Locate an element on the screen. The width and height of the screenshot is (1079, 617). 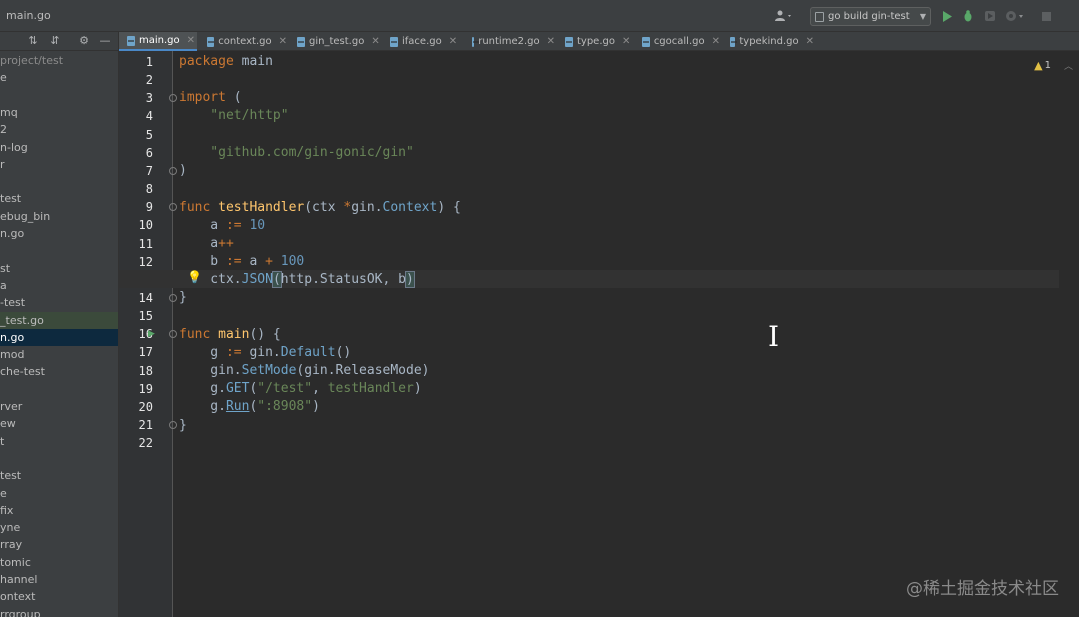
tab-gin_test-go: gin_test.go ✕ is located at coordinates (334, 41).